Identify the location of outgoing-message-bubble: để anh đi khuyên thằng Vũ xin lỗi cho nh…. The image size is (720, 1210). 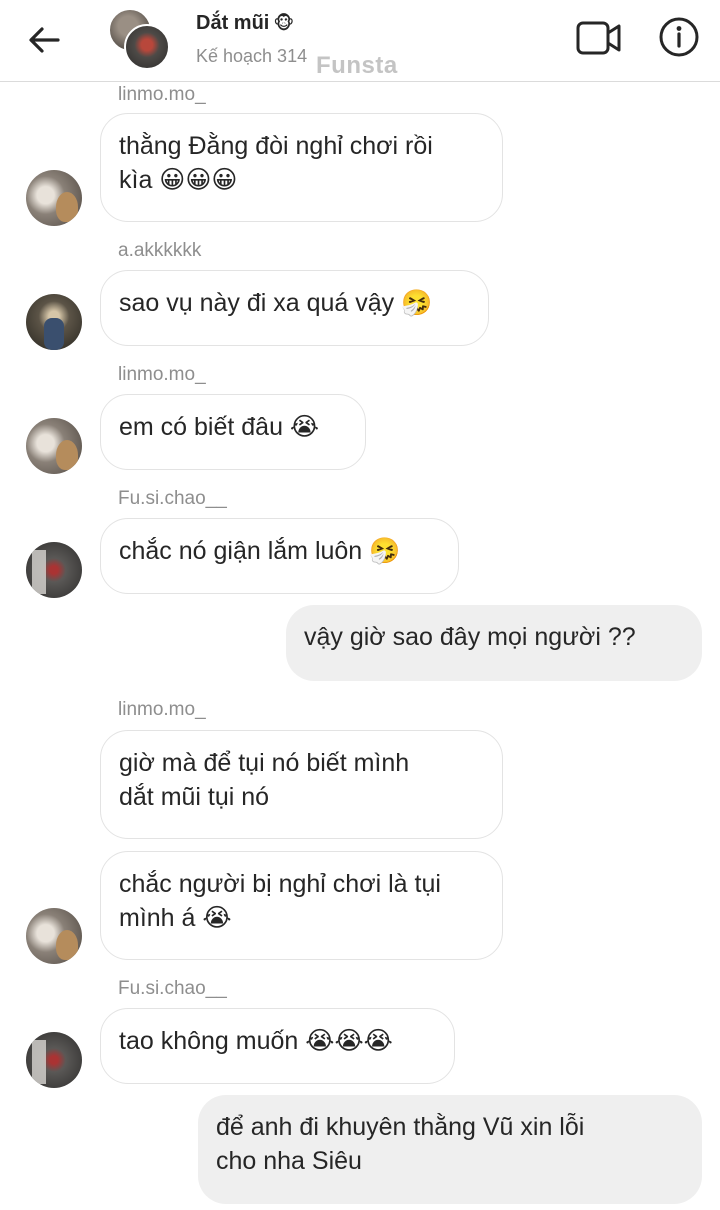
(450, 1149).